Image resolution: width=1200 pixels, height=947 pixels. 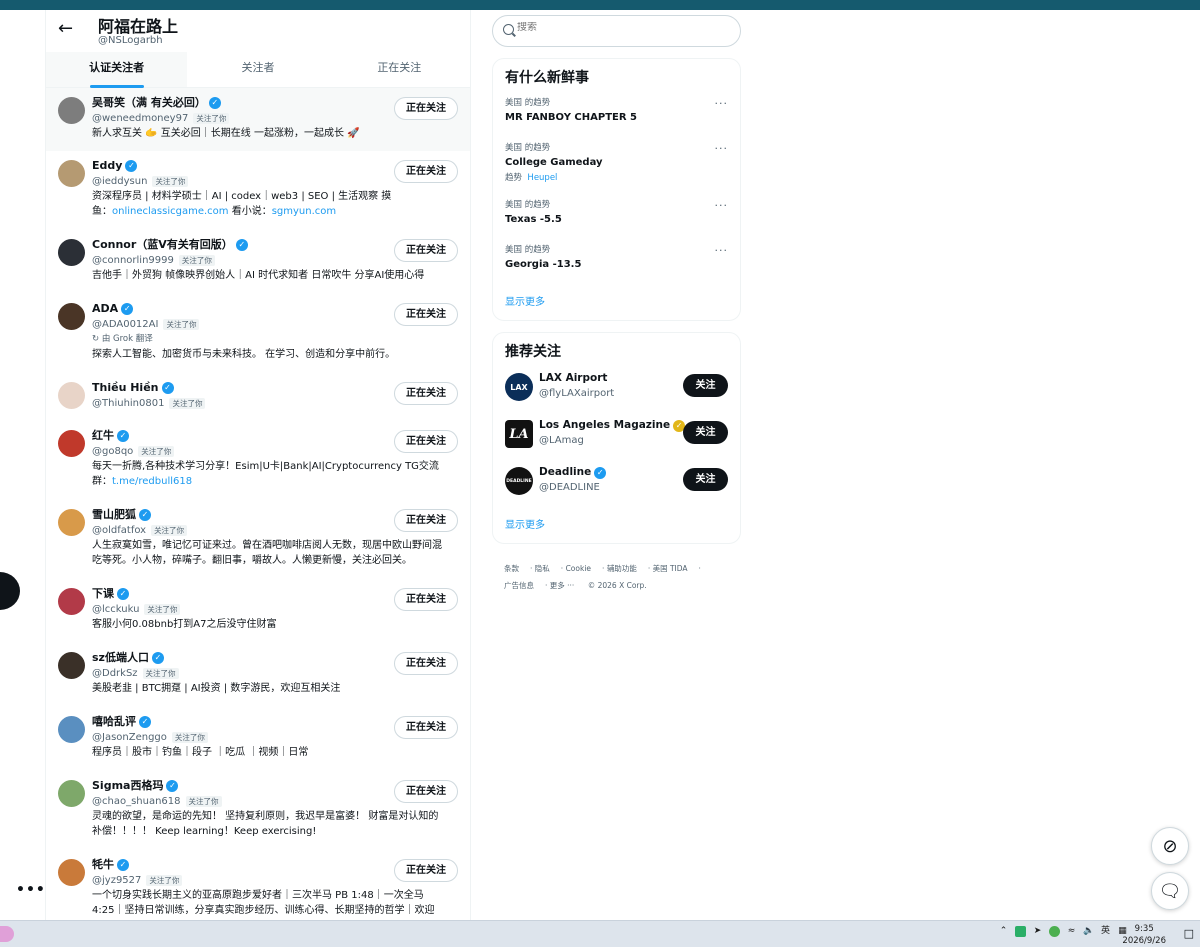 What do you see at coordinates (162, 244) in the screenshot?
I see `user-name: Connor（蓝V有关有回版）` at bounding box center [162, 244].